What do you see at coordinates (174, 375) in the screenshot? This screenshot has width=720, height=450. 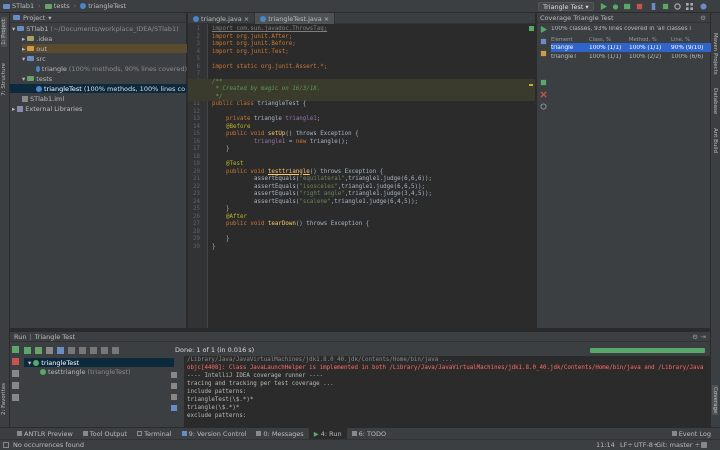 I see `scroll-up-icon` at bounding box center [174, 375].